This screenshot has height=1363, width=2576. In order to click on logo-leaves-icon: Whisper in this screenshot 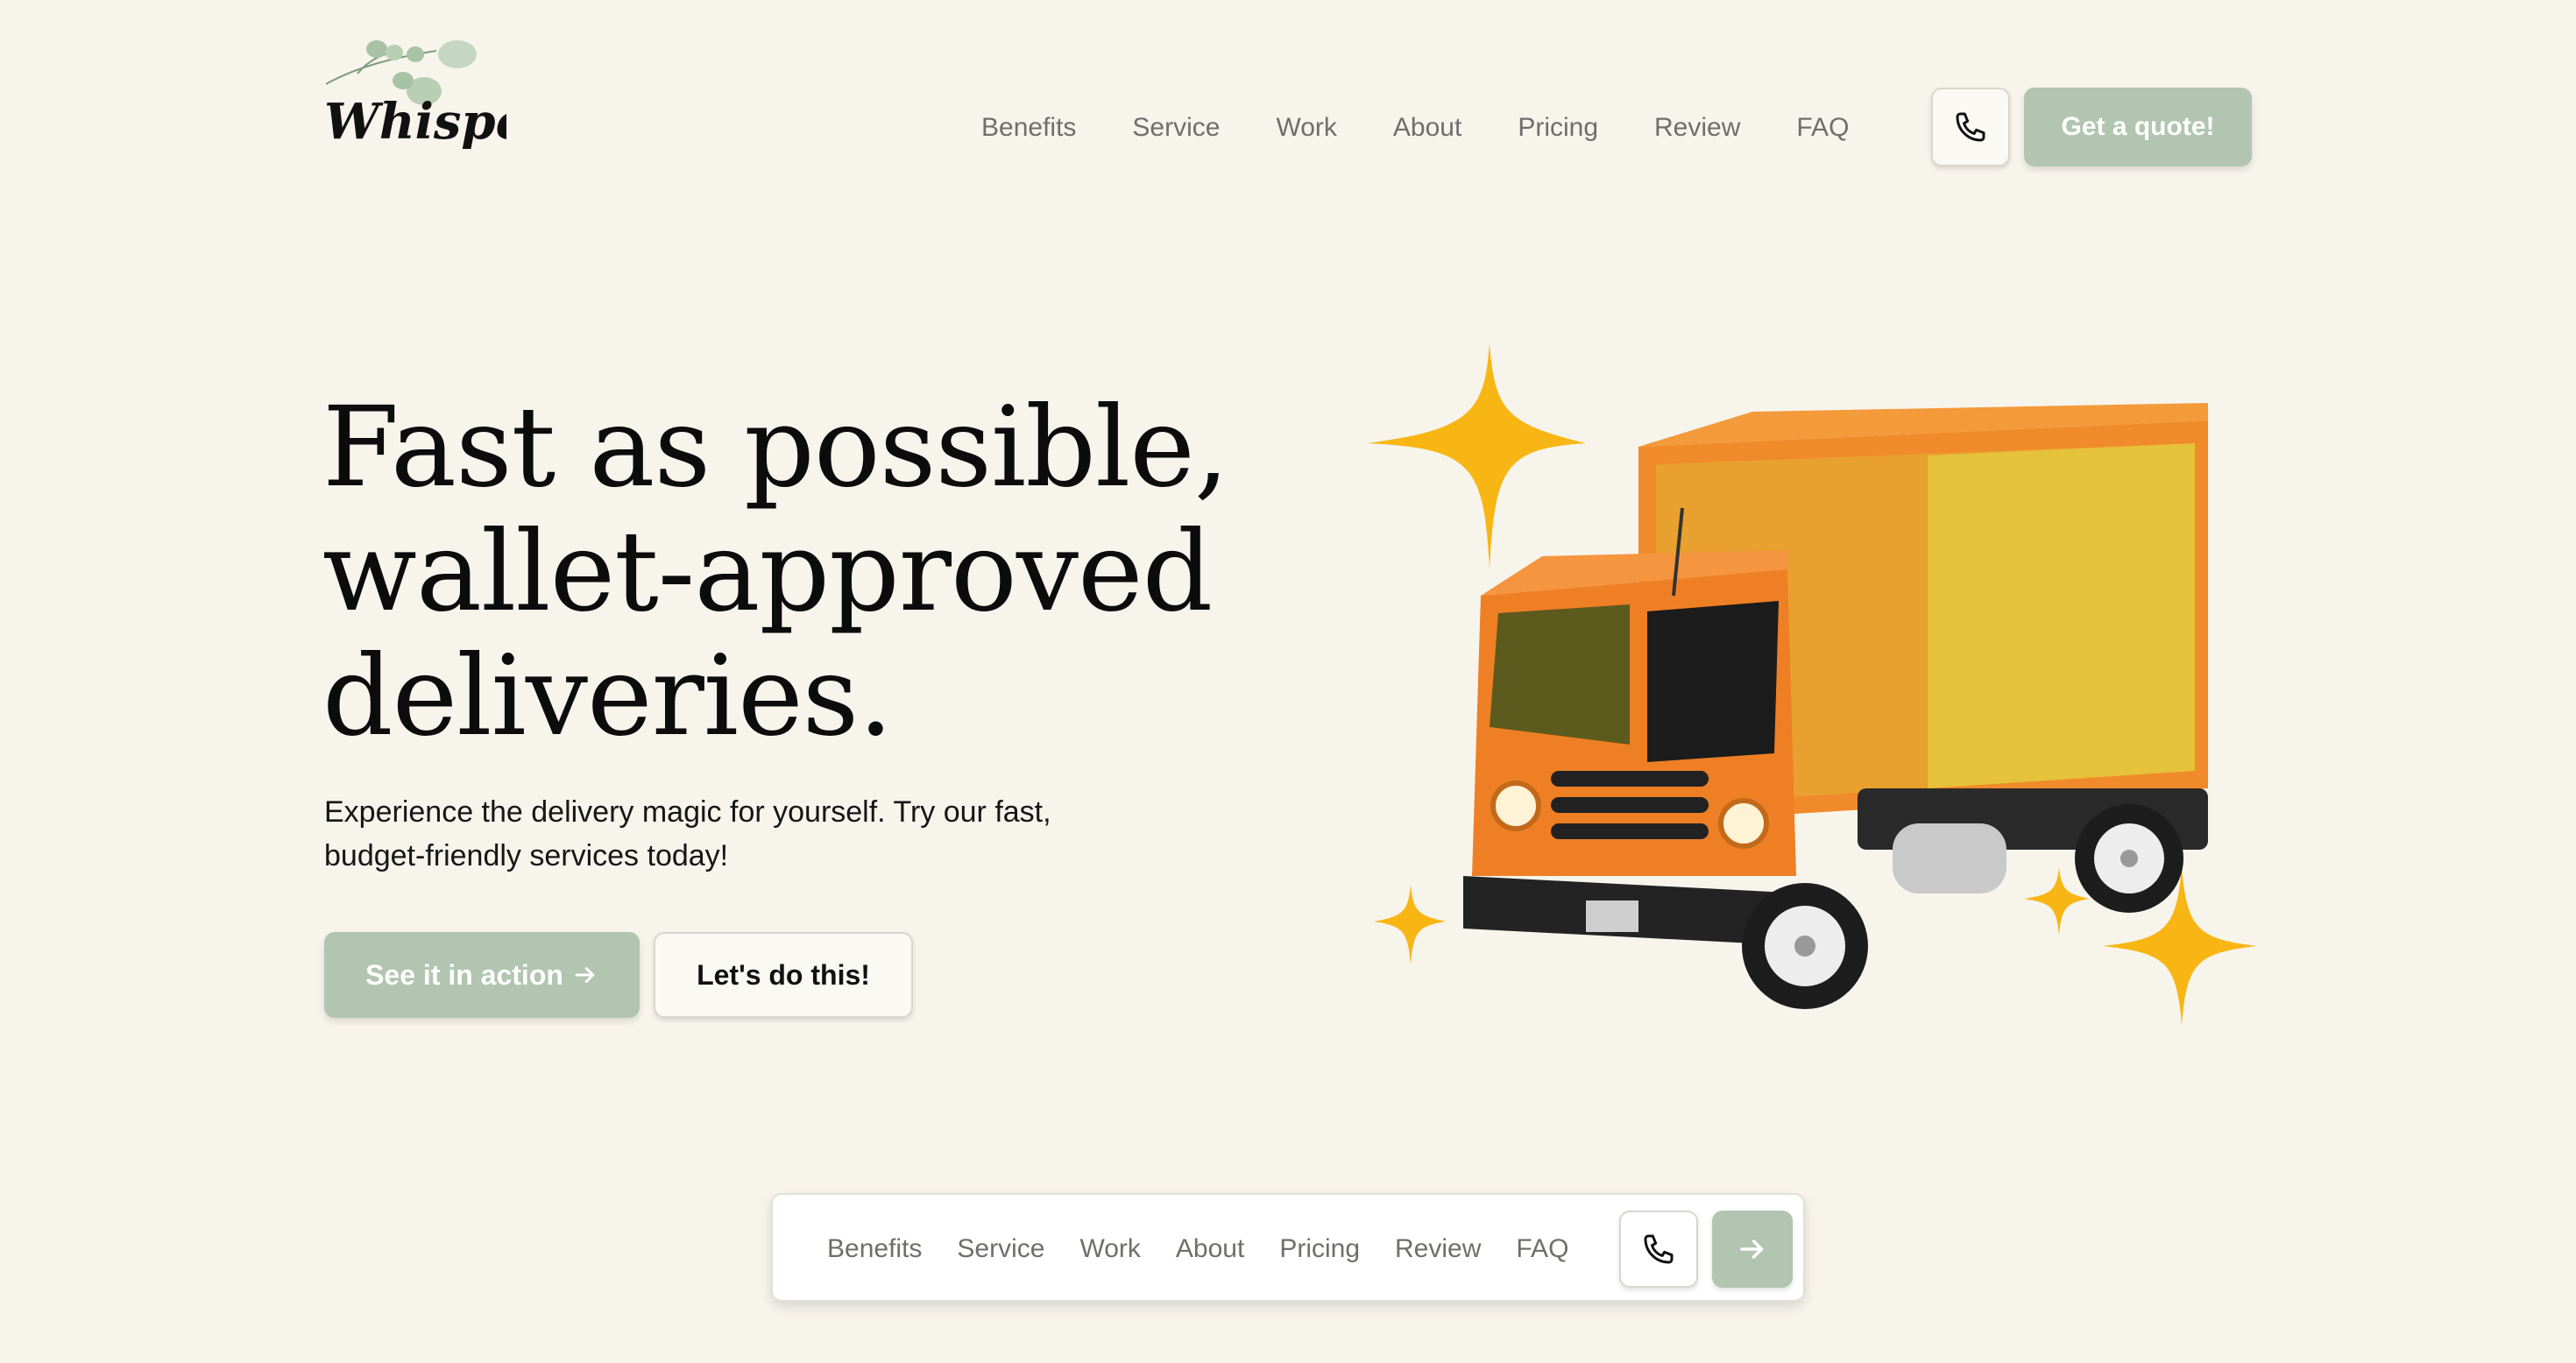, I will do `click(415, 96)`.